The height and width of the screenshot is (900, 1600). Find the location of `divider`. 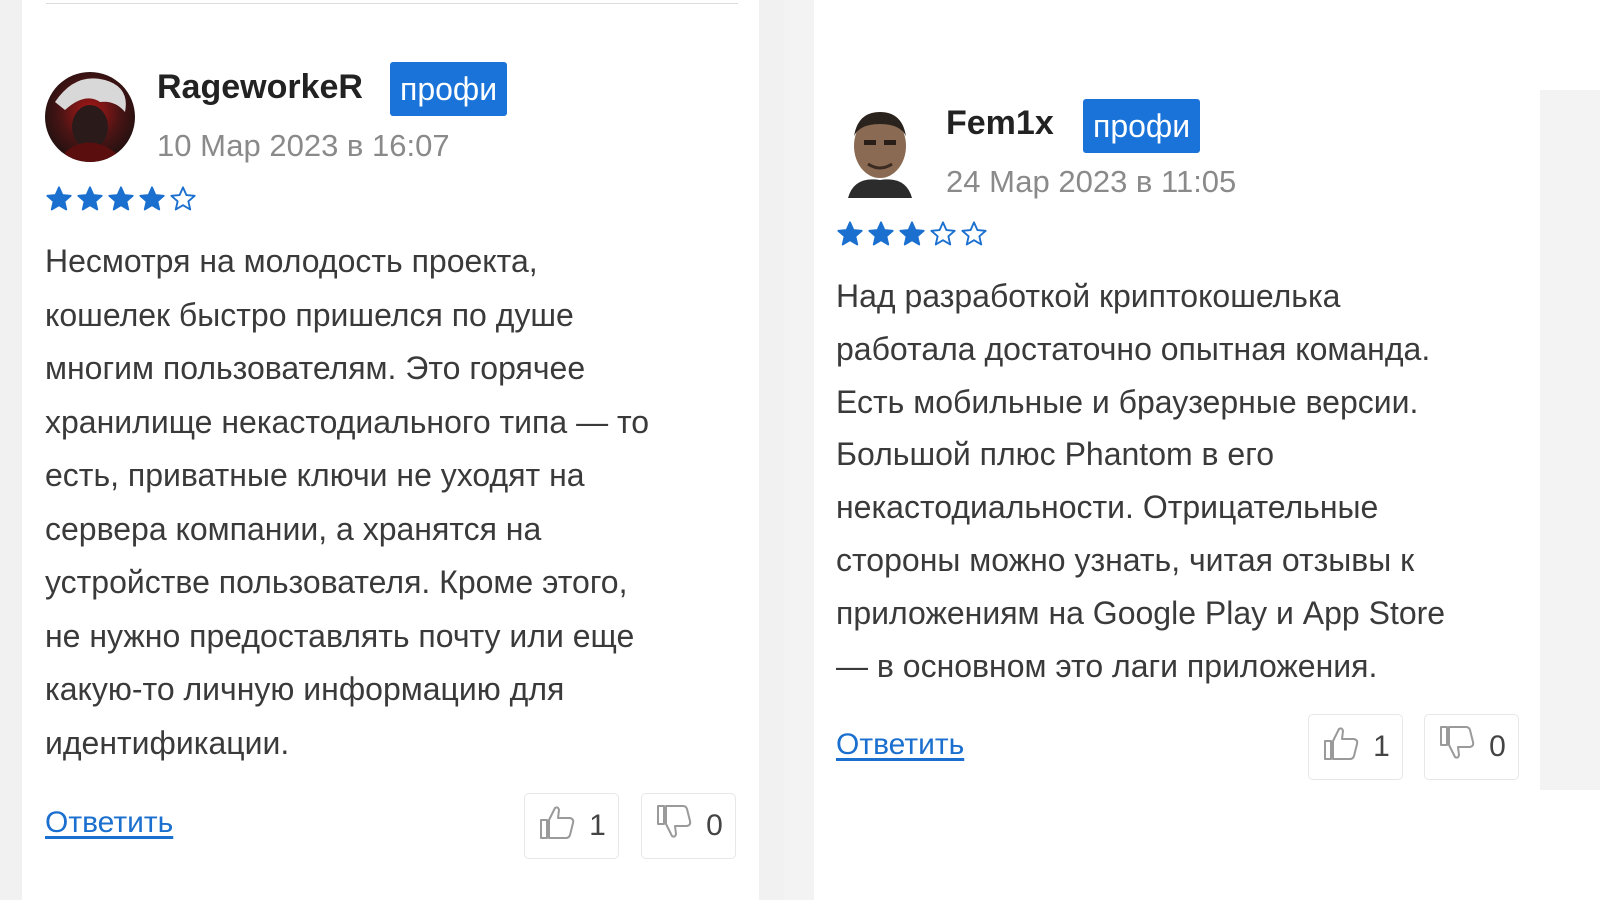

divider is located at coordinates (392, 3).